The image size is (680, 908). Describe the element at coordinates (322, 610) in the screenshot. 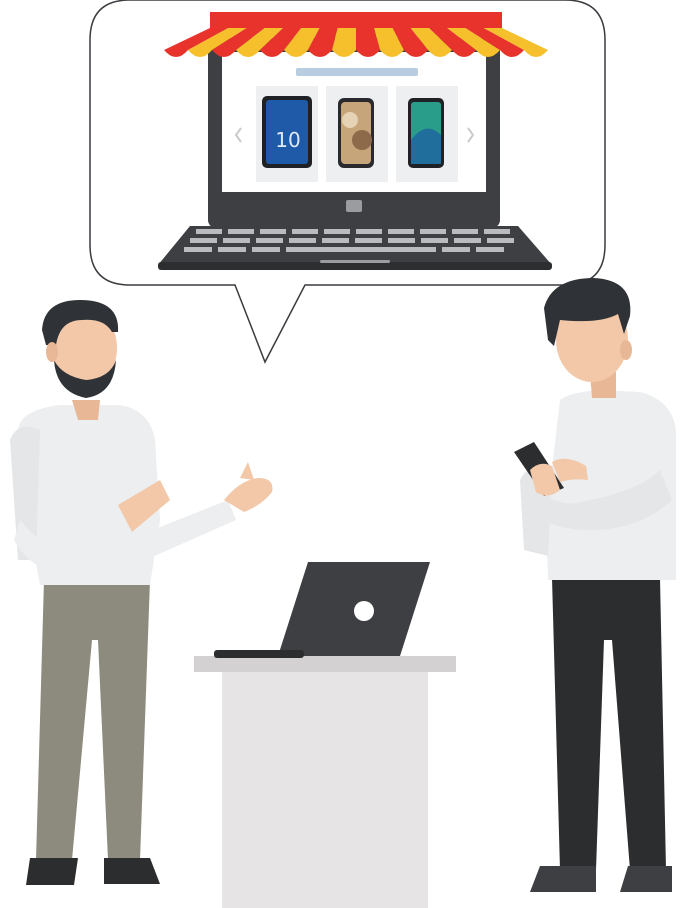

I see `desk-laptop` at that location.